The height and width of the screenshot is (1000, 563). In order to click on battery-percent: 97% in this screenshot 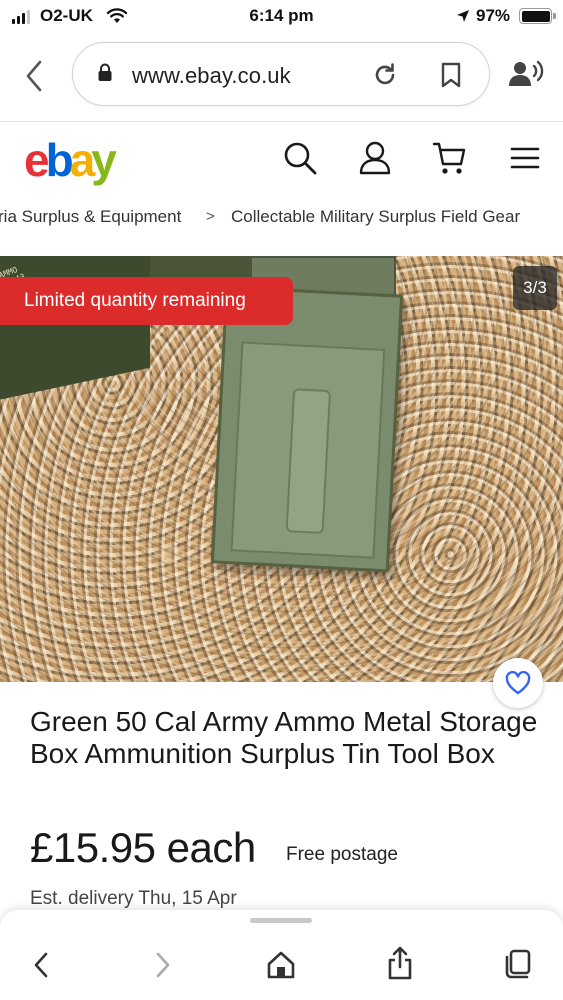, I will do `click(493, 15)`.